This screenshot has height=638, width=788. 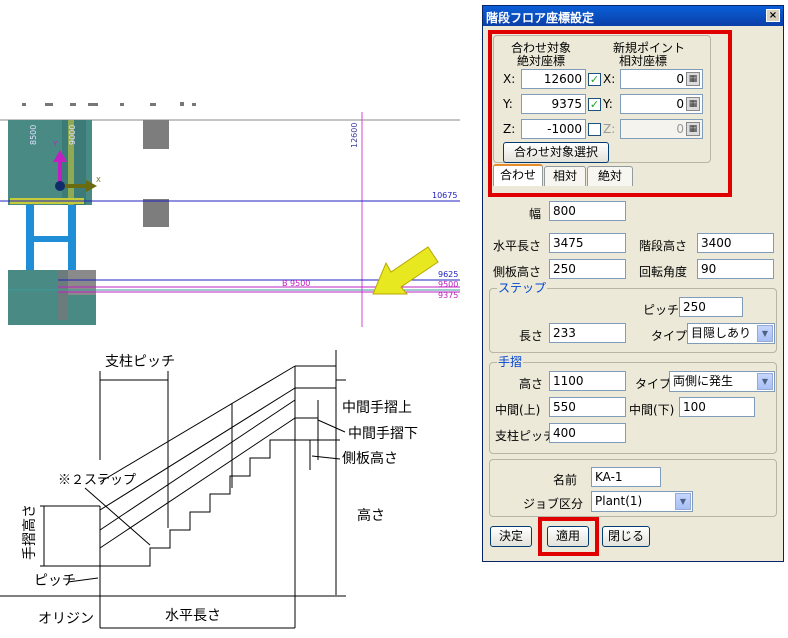 I want to click on header-target-2: 絶対座標, so click(x=541, y=61).